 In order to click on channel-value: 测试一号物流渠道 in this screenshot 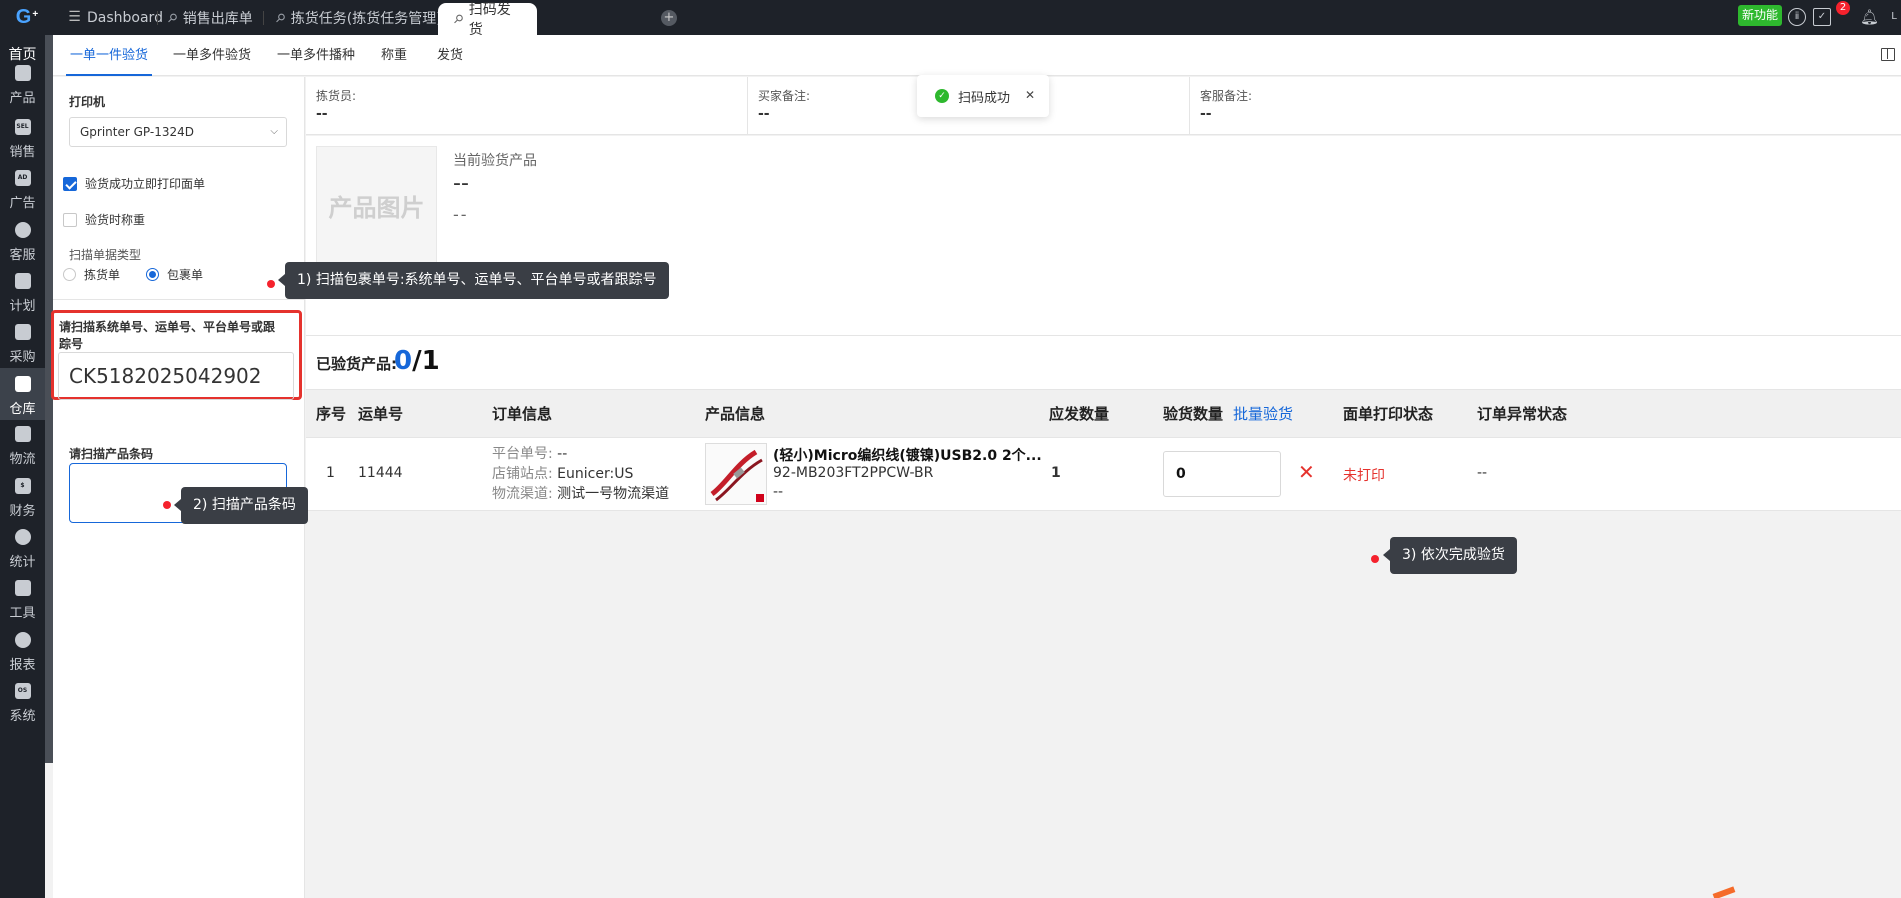, I will do `click(613, 494)`.